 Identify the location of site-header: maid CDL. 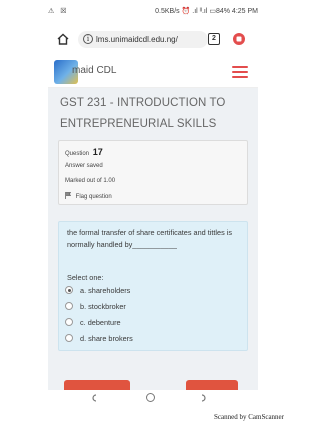
(153, 72).